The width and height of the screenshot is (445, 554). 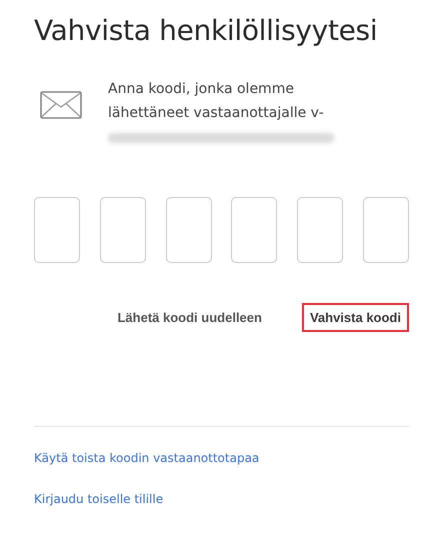 I want to click on link: Kirjaudu toiselle tilille, so click(x=99, y=499).